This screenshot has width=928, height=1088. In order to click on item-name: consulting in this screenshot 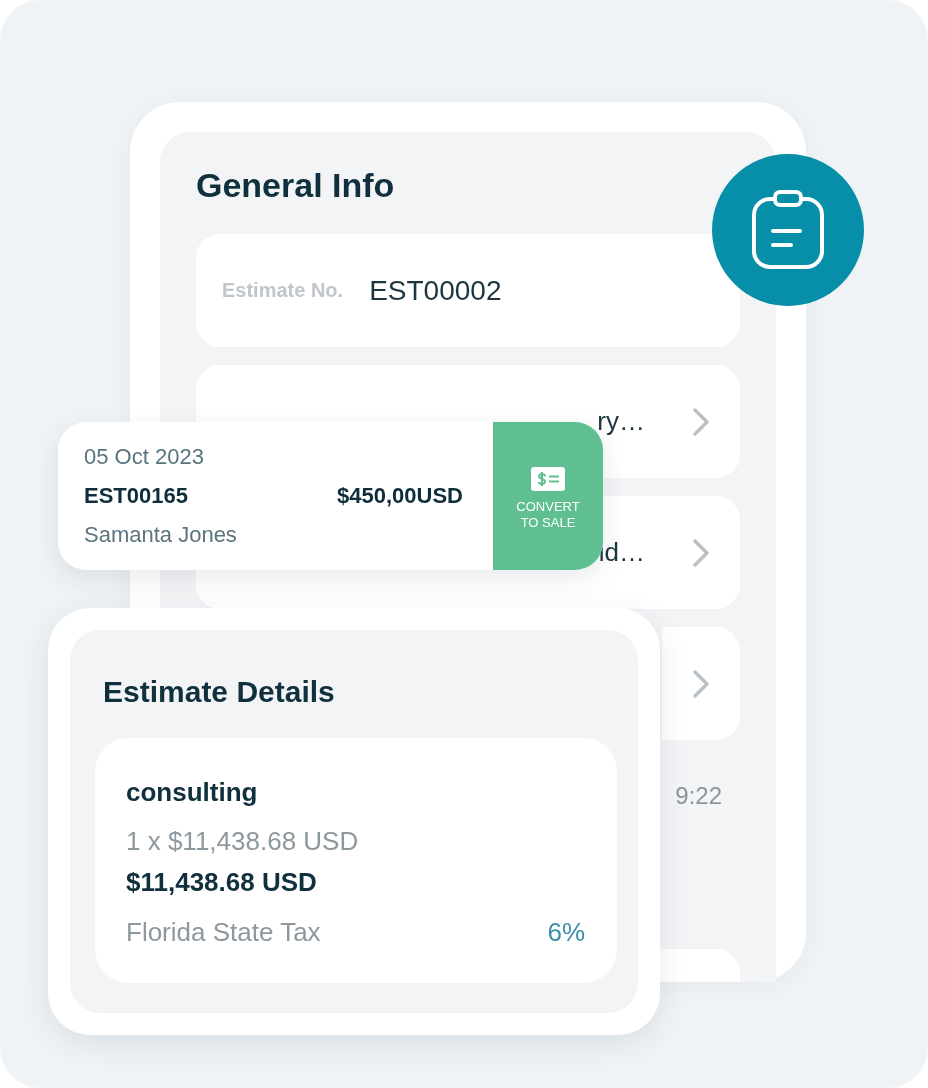, I will do `click(192, 792)`.